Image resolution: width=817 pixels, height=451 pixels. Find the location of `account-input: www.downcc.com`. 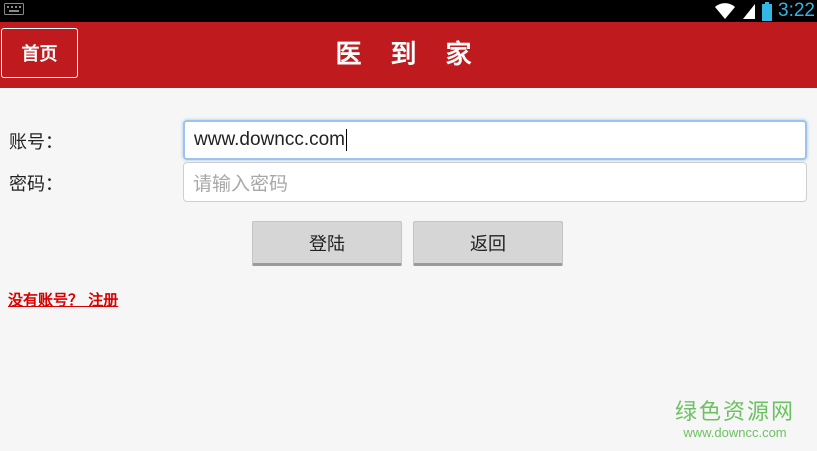

account-input: www.downcc.com is located at coordinates (495, 140).